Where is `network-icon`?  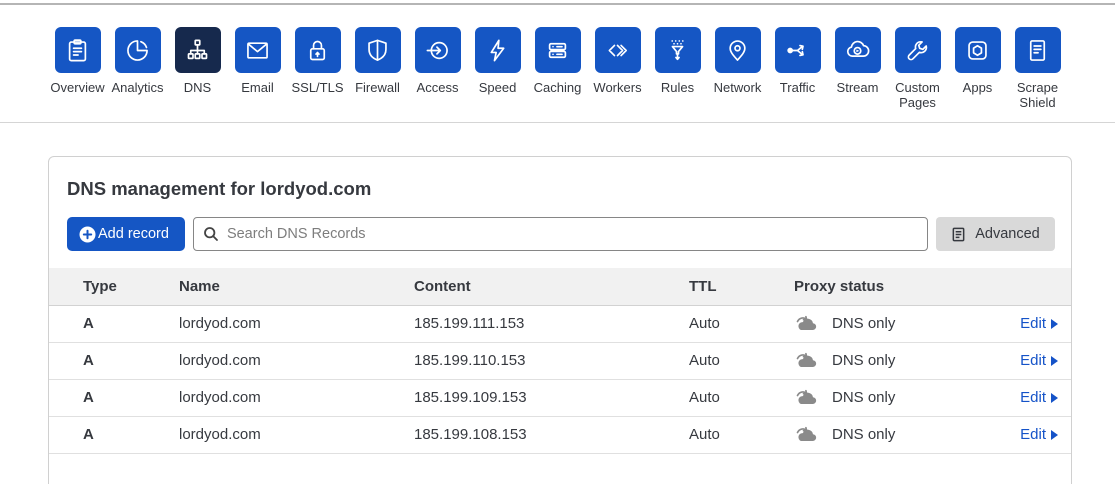
network-icon is located at coordinates (737, 50).